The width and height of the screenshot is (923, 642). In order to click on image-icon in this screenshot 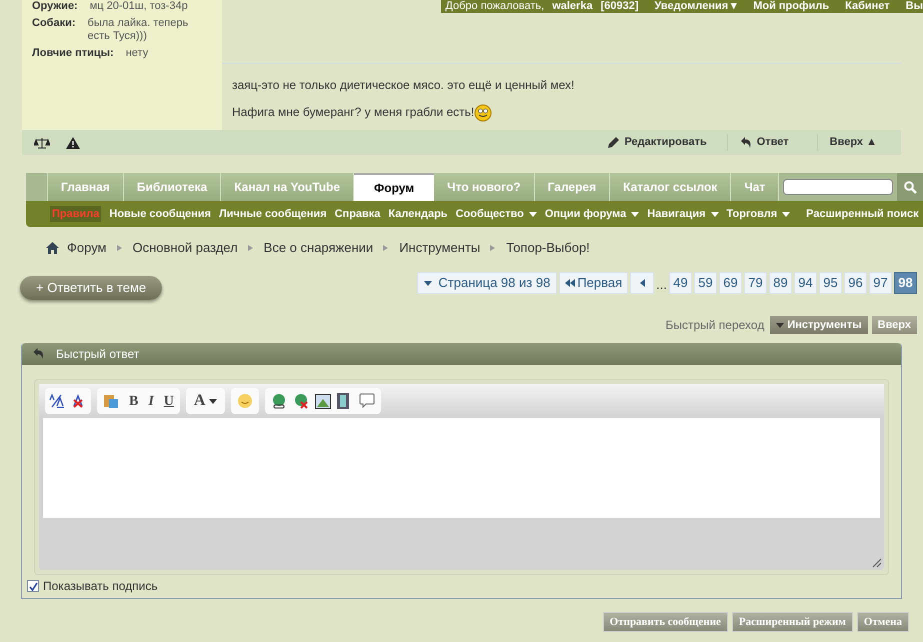, I will do `click(323, 401)`.